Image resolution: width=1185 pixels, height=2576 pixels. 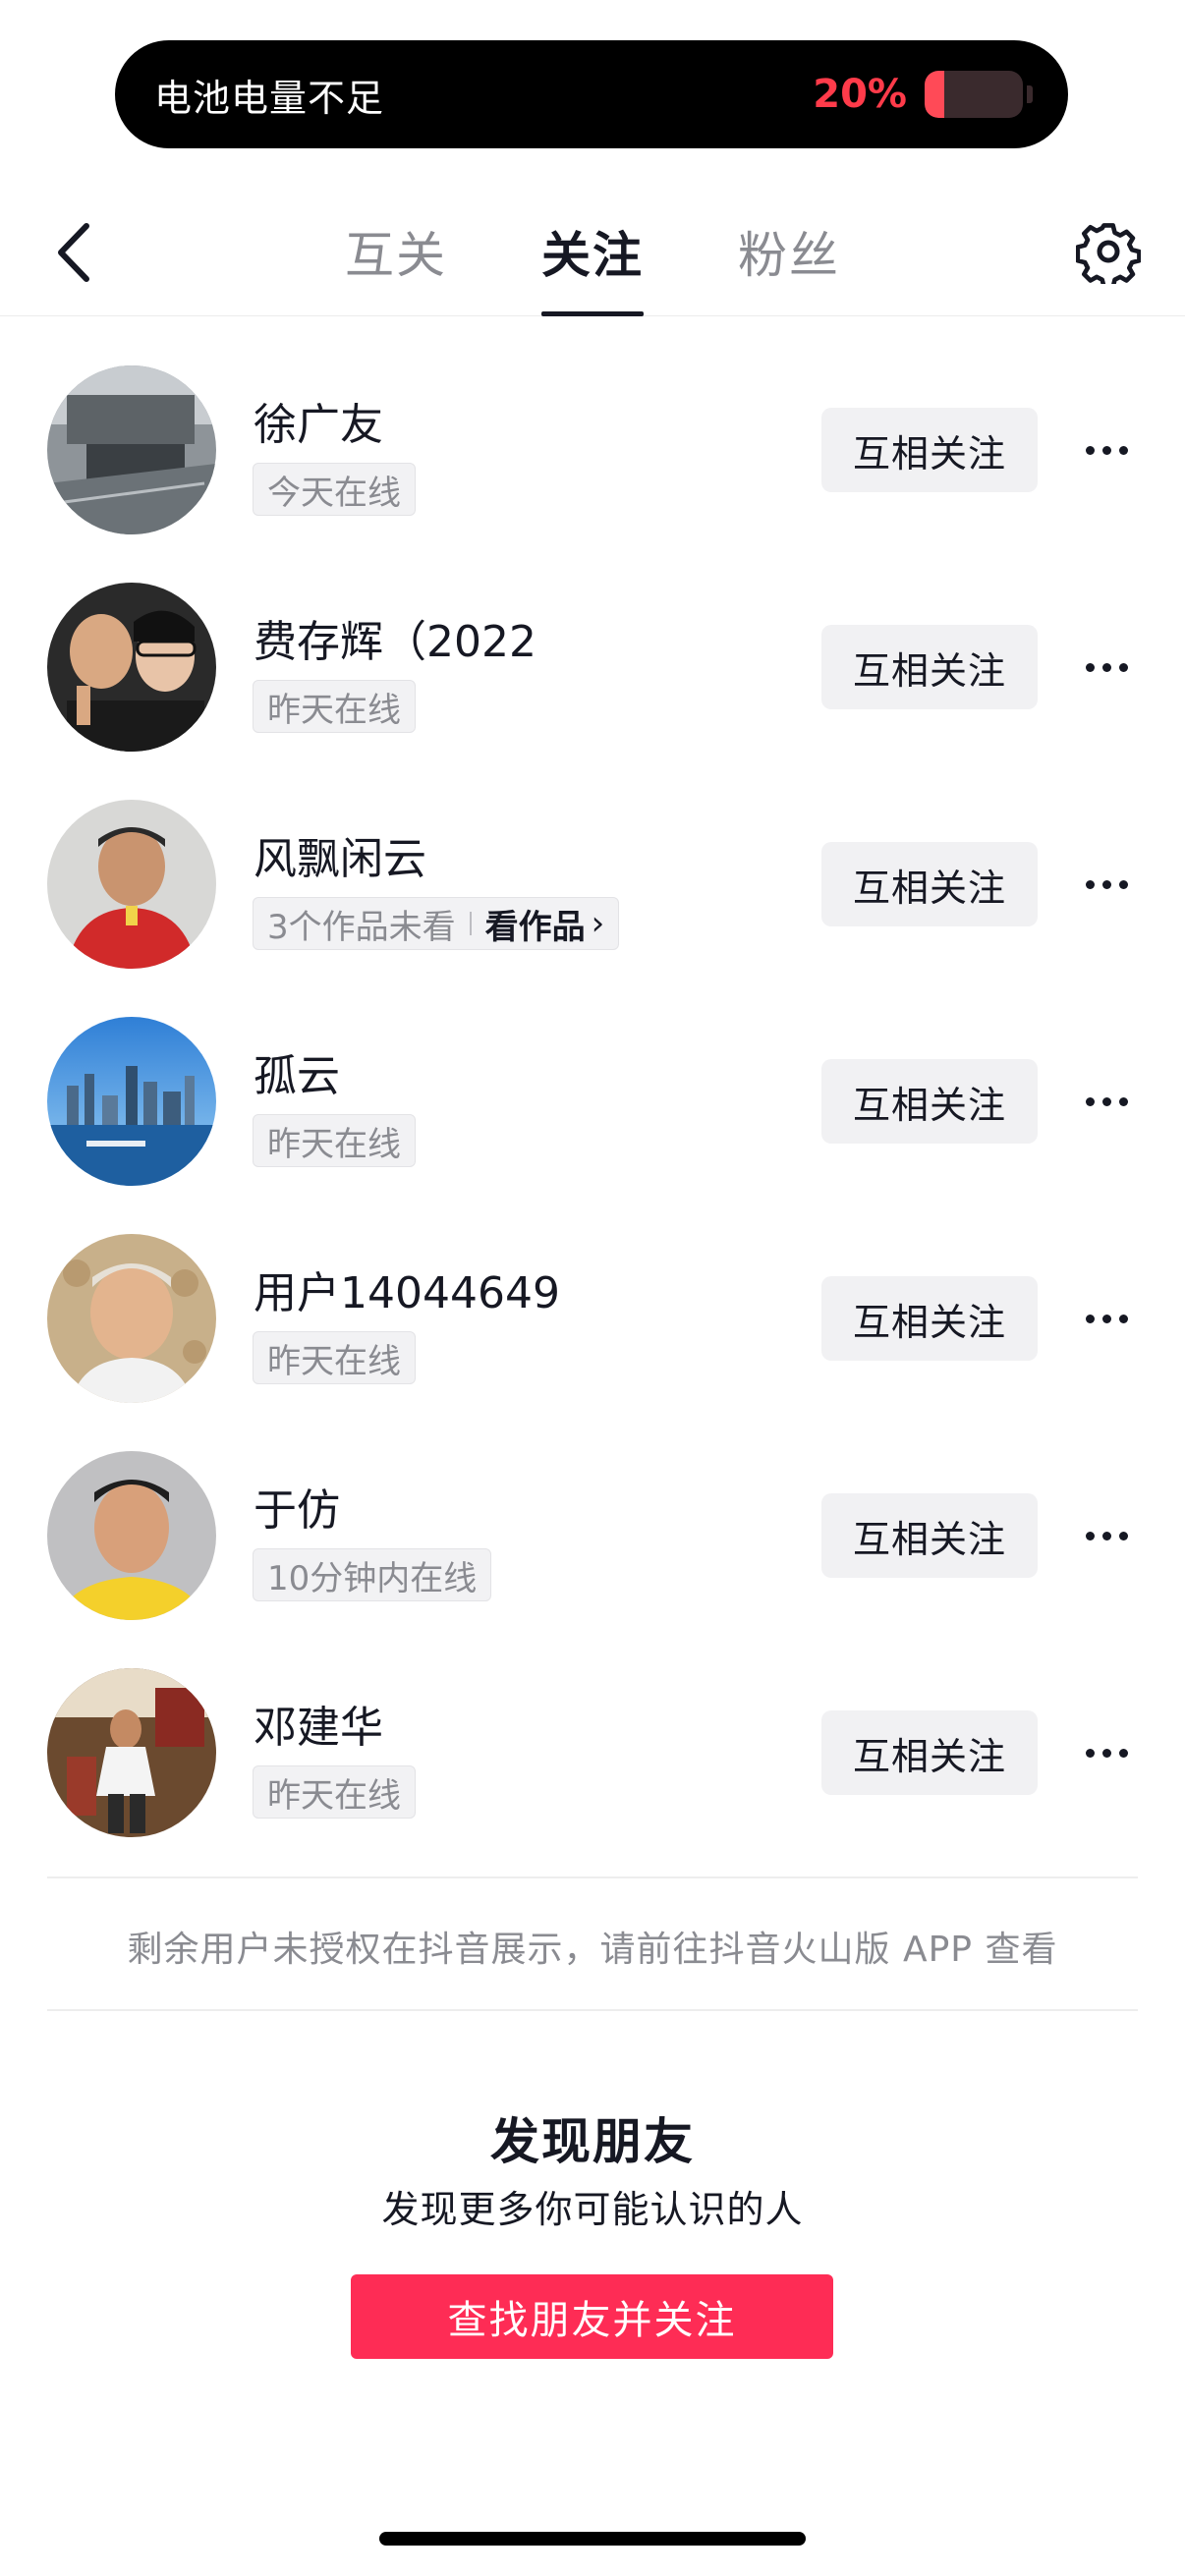 I want to click on tab-following: 关注, so click(x=592, y=251).